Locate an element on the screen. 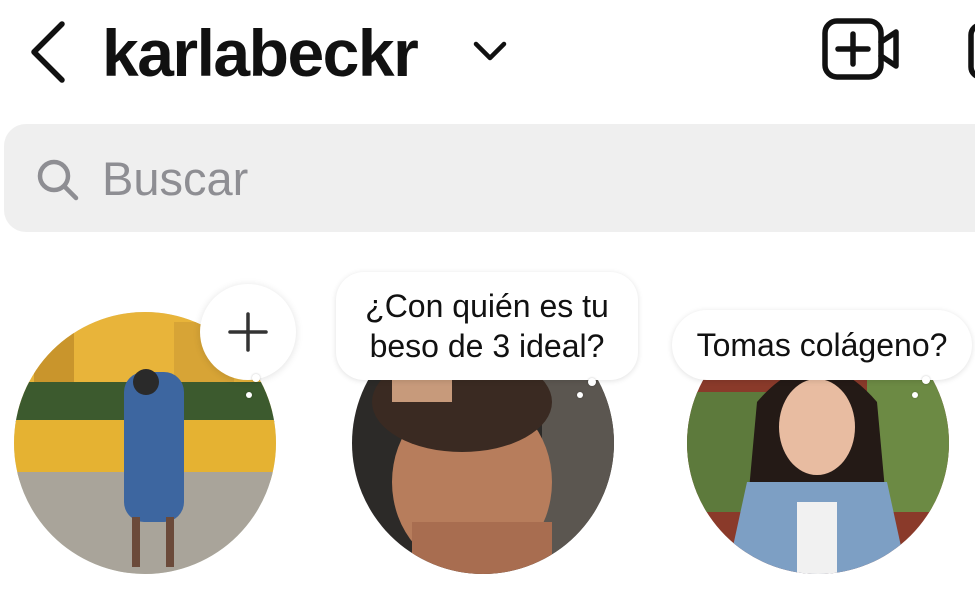 This screenshot has height=608, width=975. compose-button is located at coordinates (970, 51).